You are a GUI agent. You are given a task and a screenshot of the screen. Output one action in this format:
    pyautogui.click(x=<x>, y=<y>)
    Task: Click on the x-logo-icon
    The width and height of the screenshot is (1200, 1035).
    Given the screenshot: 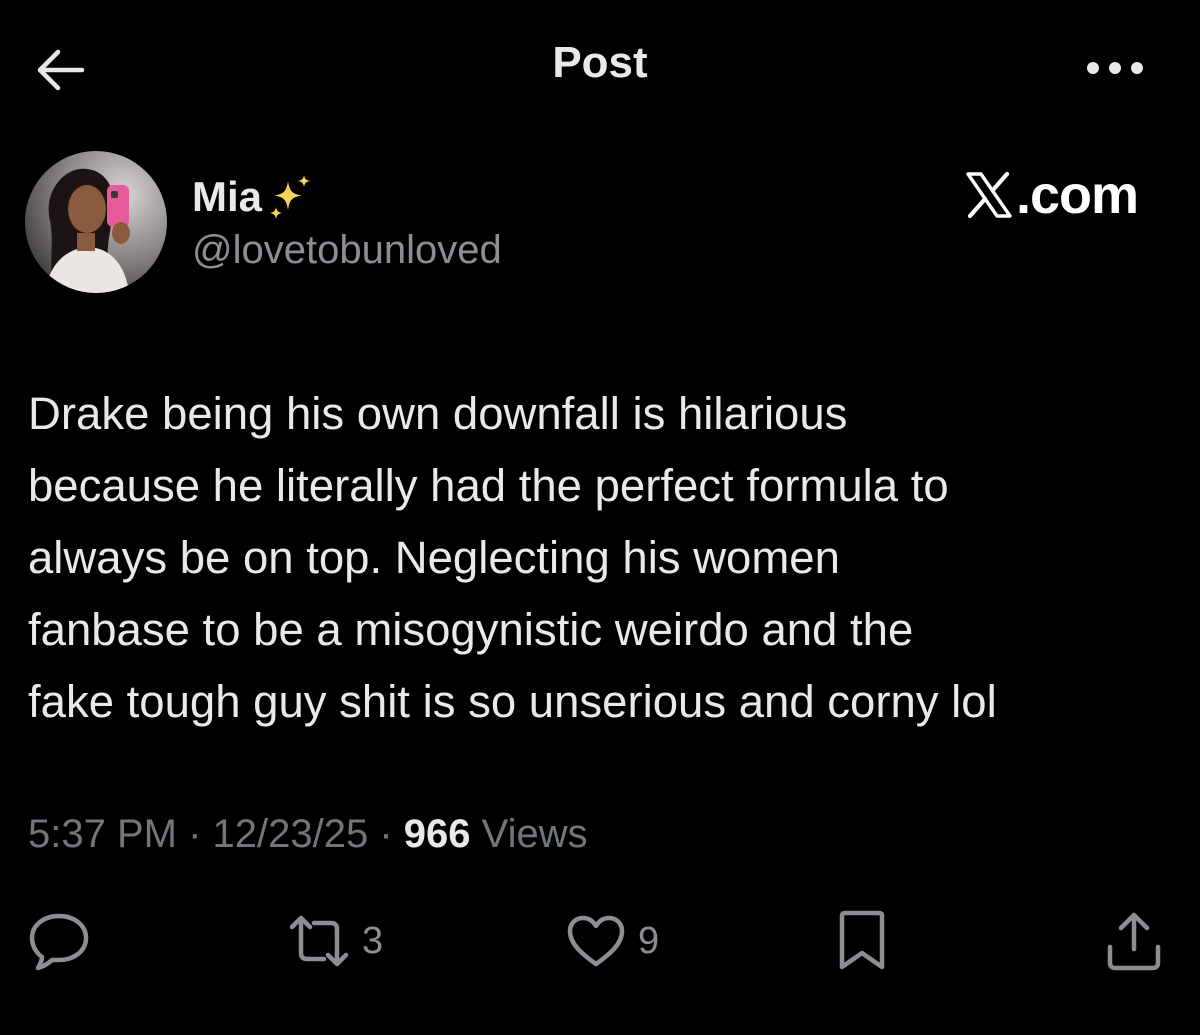 What is the action you would take?
    pyautogui.click(x=989, y=195)
    